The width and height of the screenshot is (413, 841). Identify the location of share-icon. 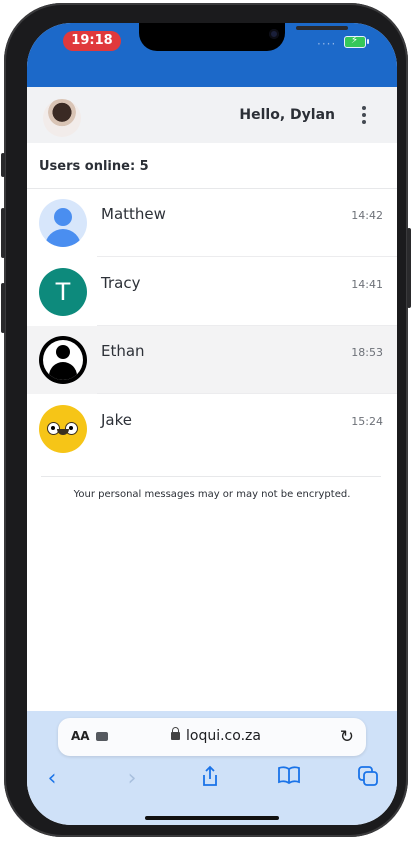
(210, 779).